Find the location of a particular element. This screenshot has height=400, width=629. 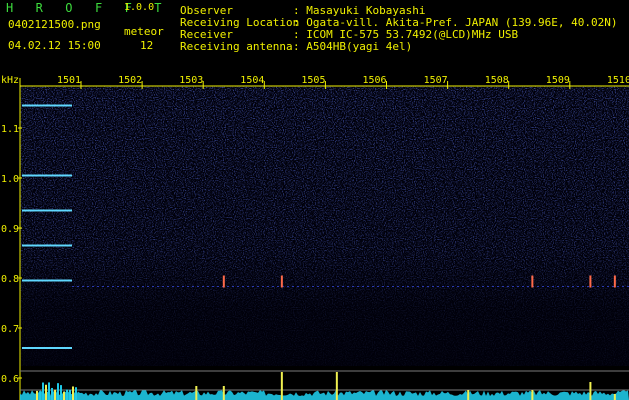

y-tick-label: 1.0 is located at coordinates (10, 179).